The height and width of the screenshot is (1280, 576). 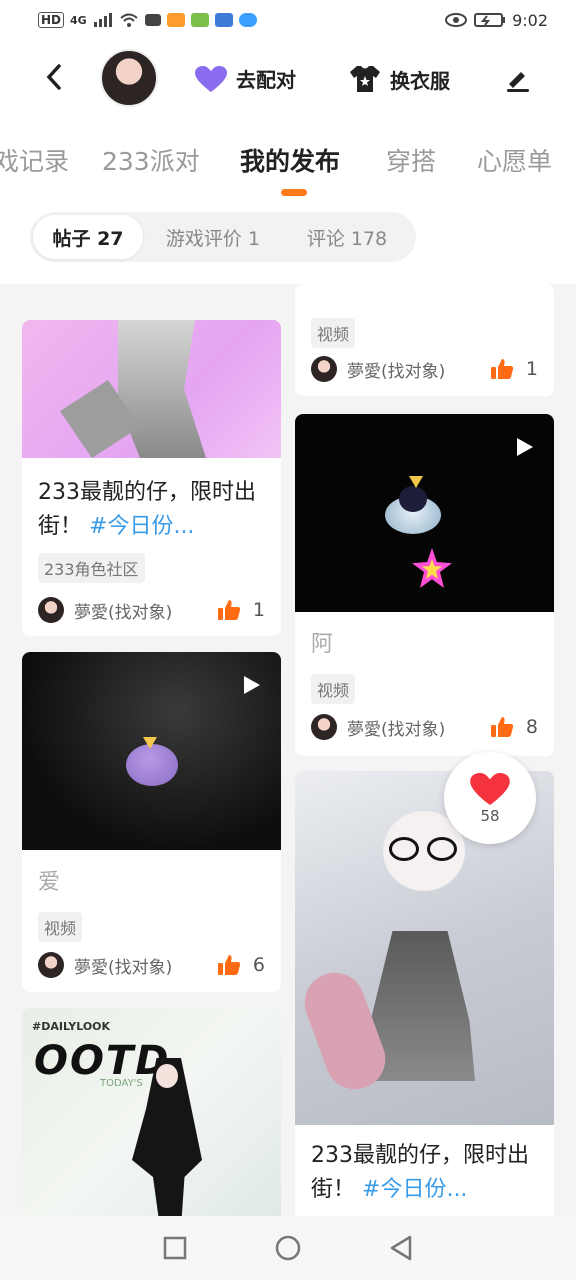 I want to click on system-navigation-bar, so click(x=288, y=1248).